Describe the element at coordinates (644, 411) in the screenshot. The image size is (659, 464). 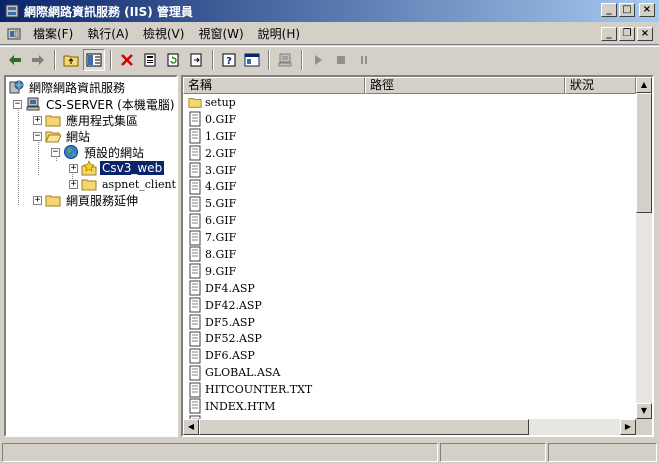
I see `scroll-down-button: ▼` at that location.